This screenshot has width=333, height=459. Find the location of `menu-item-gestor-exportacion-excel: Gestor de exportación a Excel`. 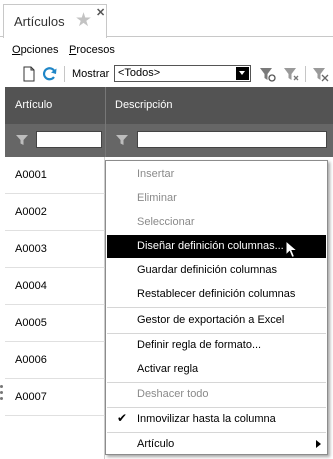

menu-item-gestor-exportacion-excel: Gestor de exportación a Excel is located at coordinates (216, 320).